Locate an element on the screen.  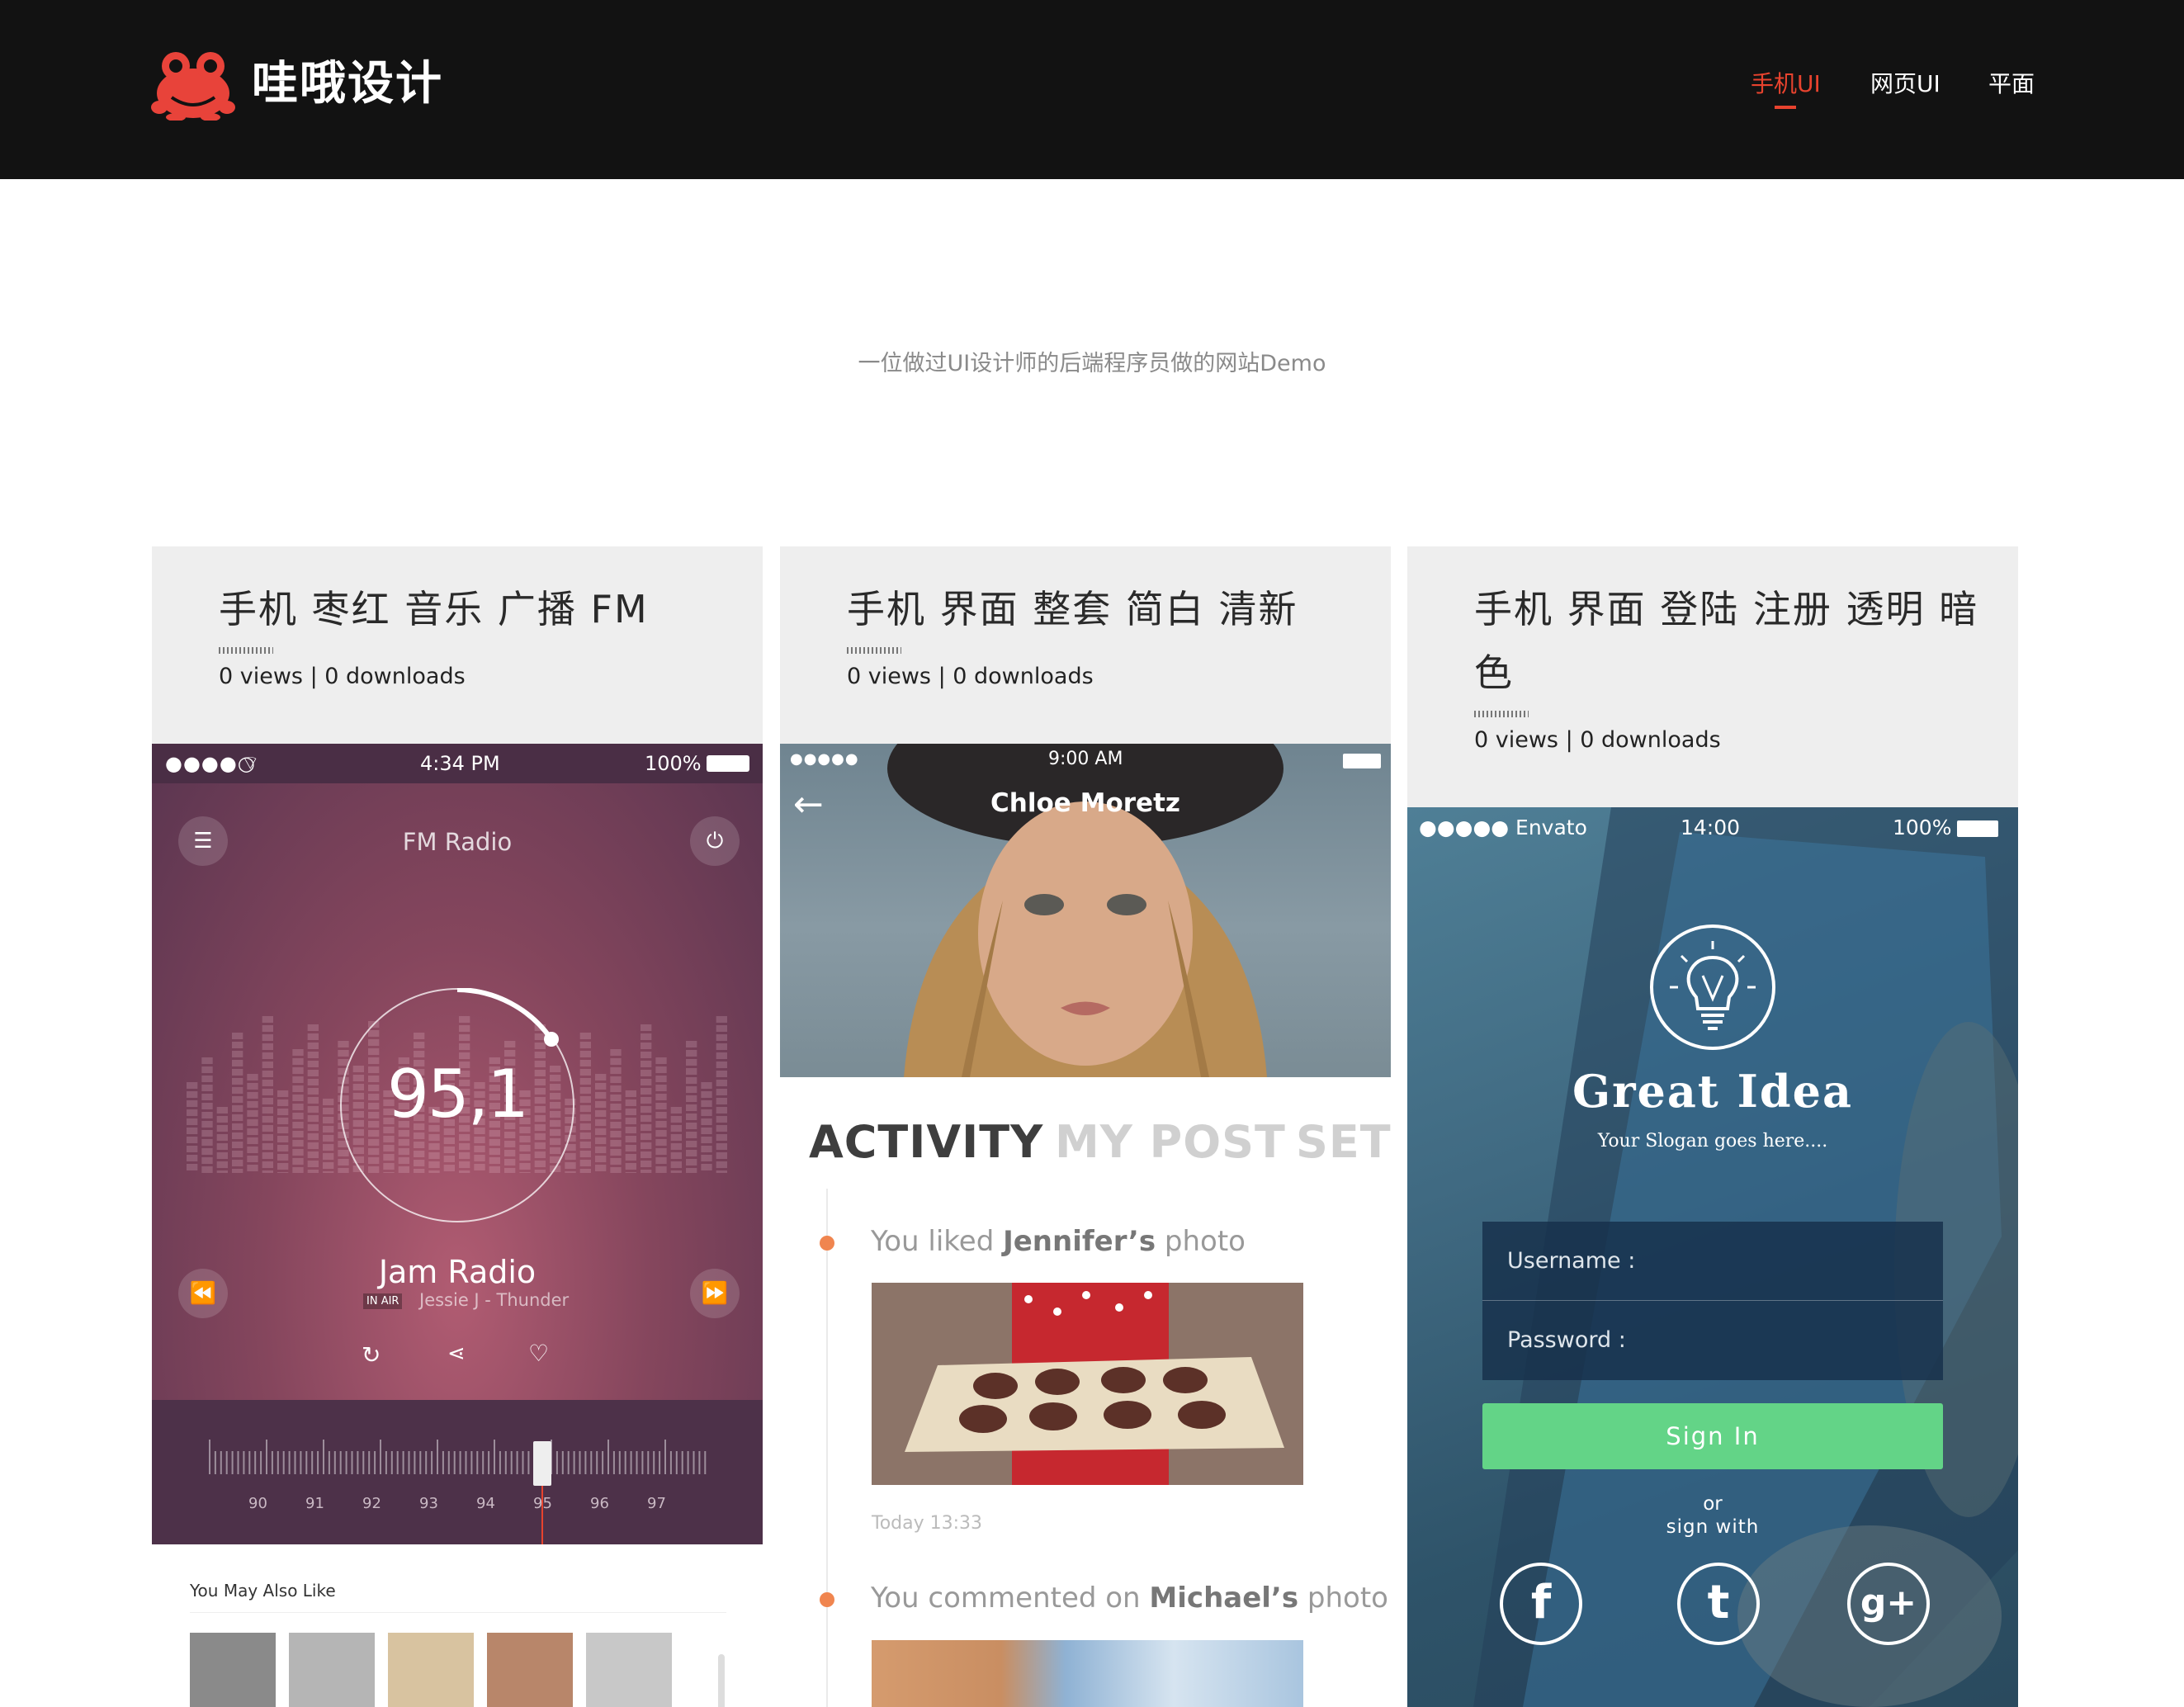
tuner-scale: 90 91 92 93 94 95 96 97 is located at coordinates (457, 1472).